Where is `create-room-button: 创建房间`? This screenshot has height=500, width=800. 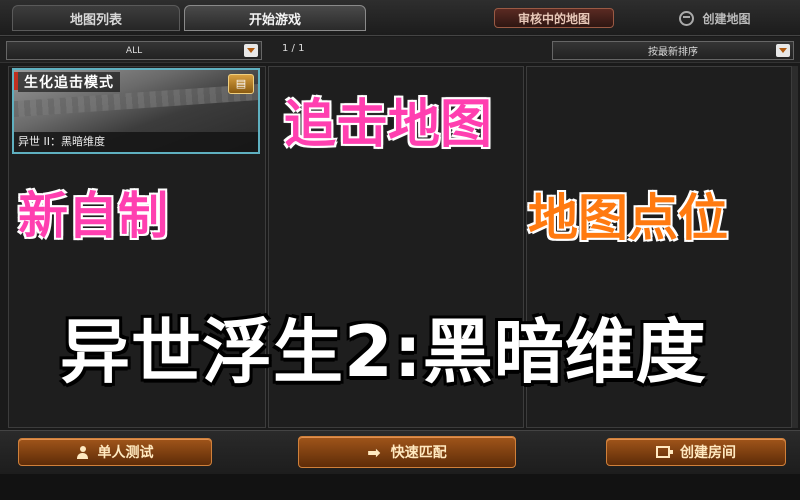 create-room-button: 创建房间 is located at coordinates (696, 452).